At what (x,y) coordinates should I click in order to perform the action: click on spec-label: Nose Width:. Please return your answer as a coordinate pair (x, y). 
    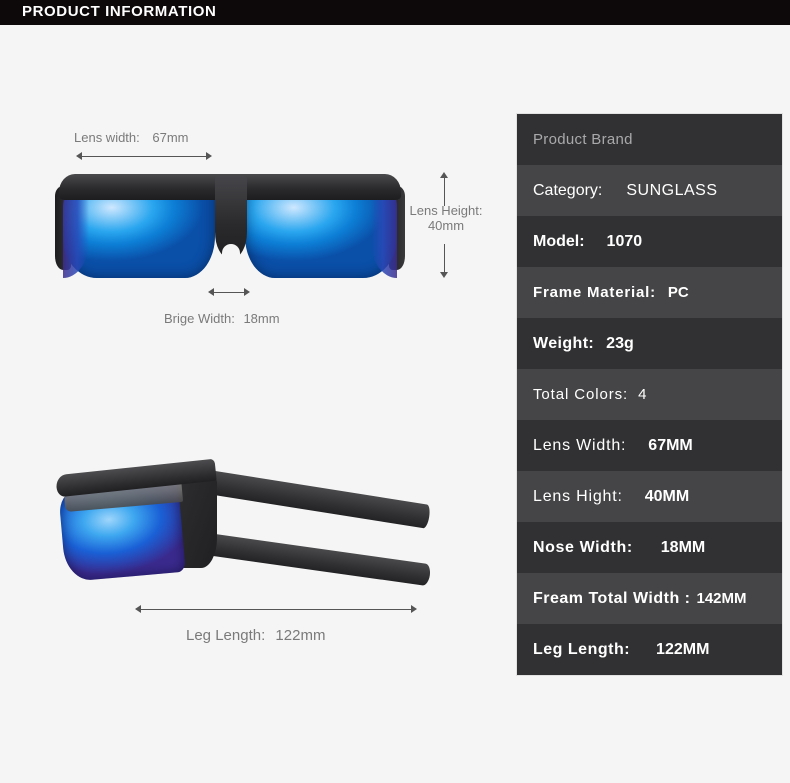
    Looking at the image, I should click on (583, 547).